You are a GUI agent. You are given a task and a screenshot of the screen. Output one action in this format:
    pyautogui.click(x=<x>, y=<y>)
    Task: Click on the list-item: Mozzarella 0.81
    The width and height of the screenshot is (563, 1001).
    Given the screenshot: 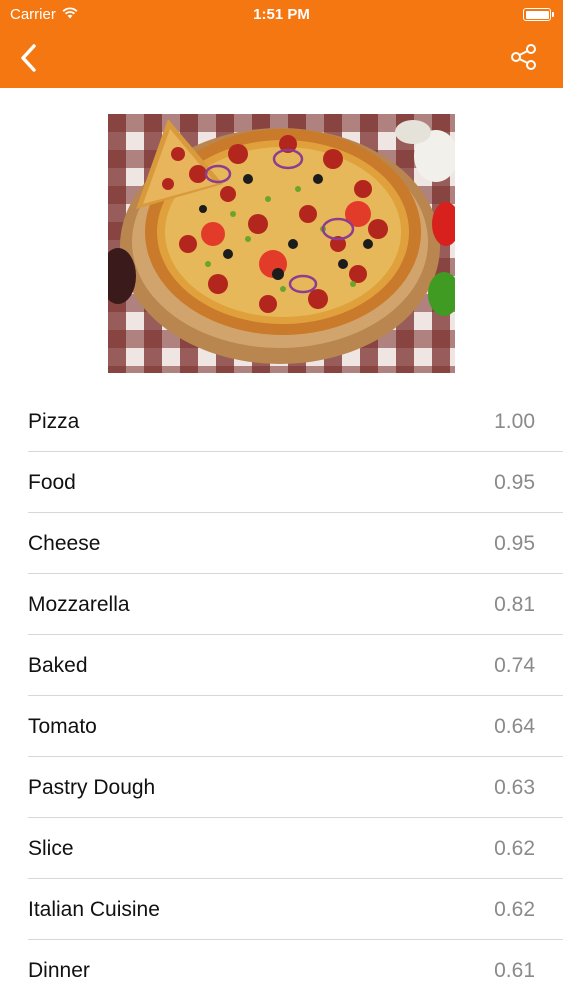 What is the action you would take?
    pyautogui.click(x=281, y=604)
    